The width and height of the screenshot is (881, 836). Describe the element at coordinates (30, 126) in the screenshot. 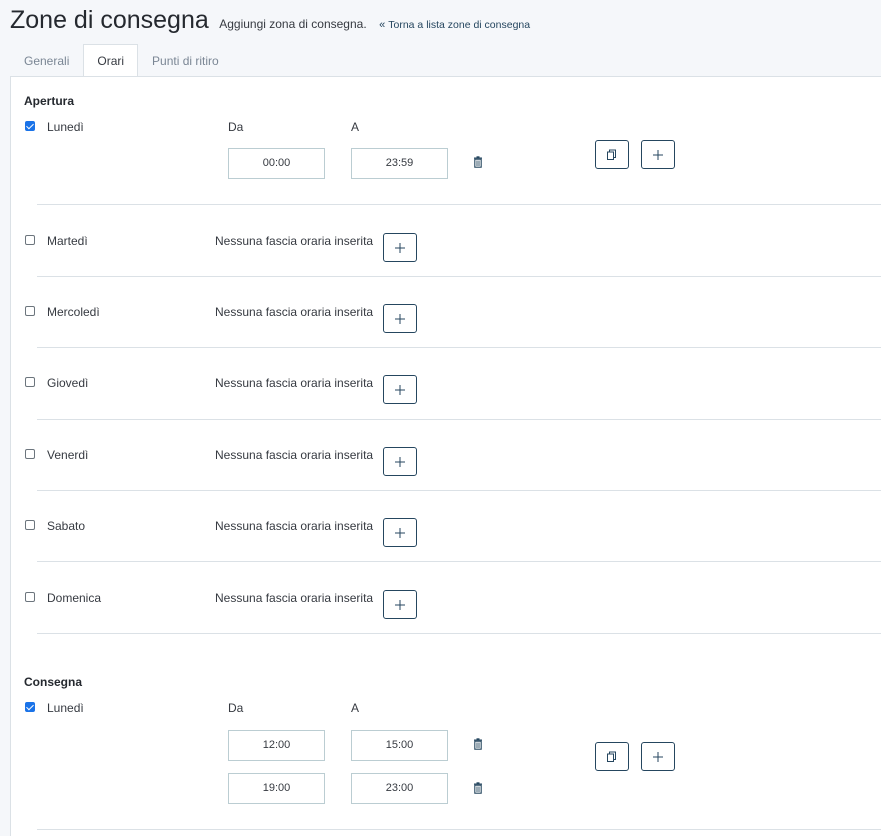

I see `opening-monday-checkbox` at that location.